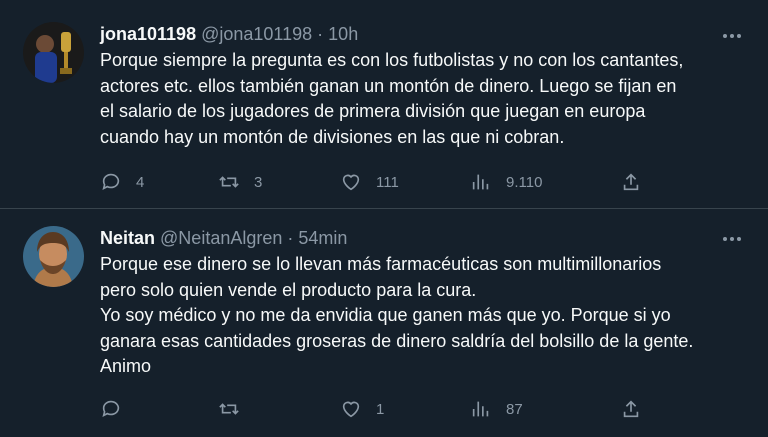 This screenshot has height=437, width=768. I want to click on like-count: 111, so click(387, 182).